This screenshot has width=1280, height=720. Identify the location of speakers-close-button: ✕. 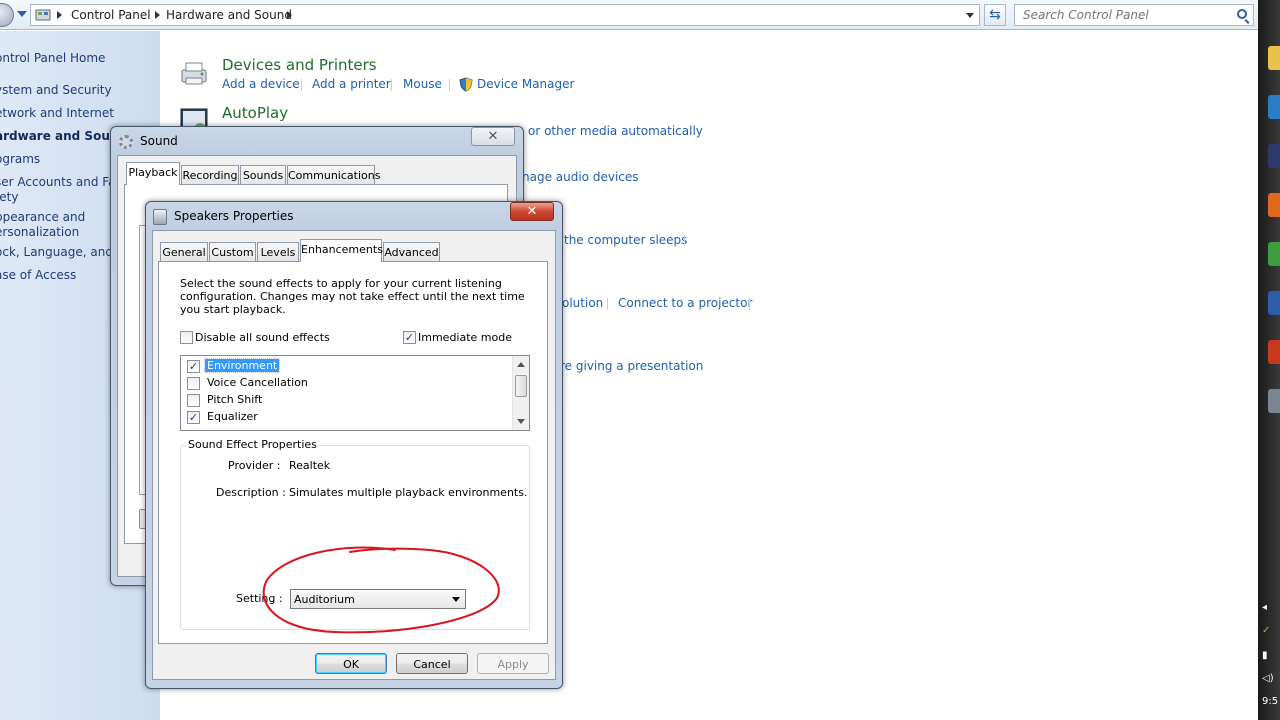
(532, 211).